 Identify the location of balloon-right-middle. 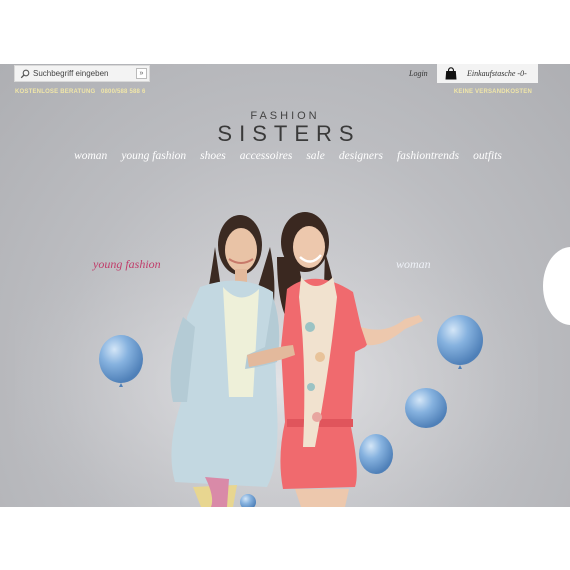
(426, 408).